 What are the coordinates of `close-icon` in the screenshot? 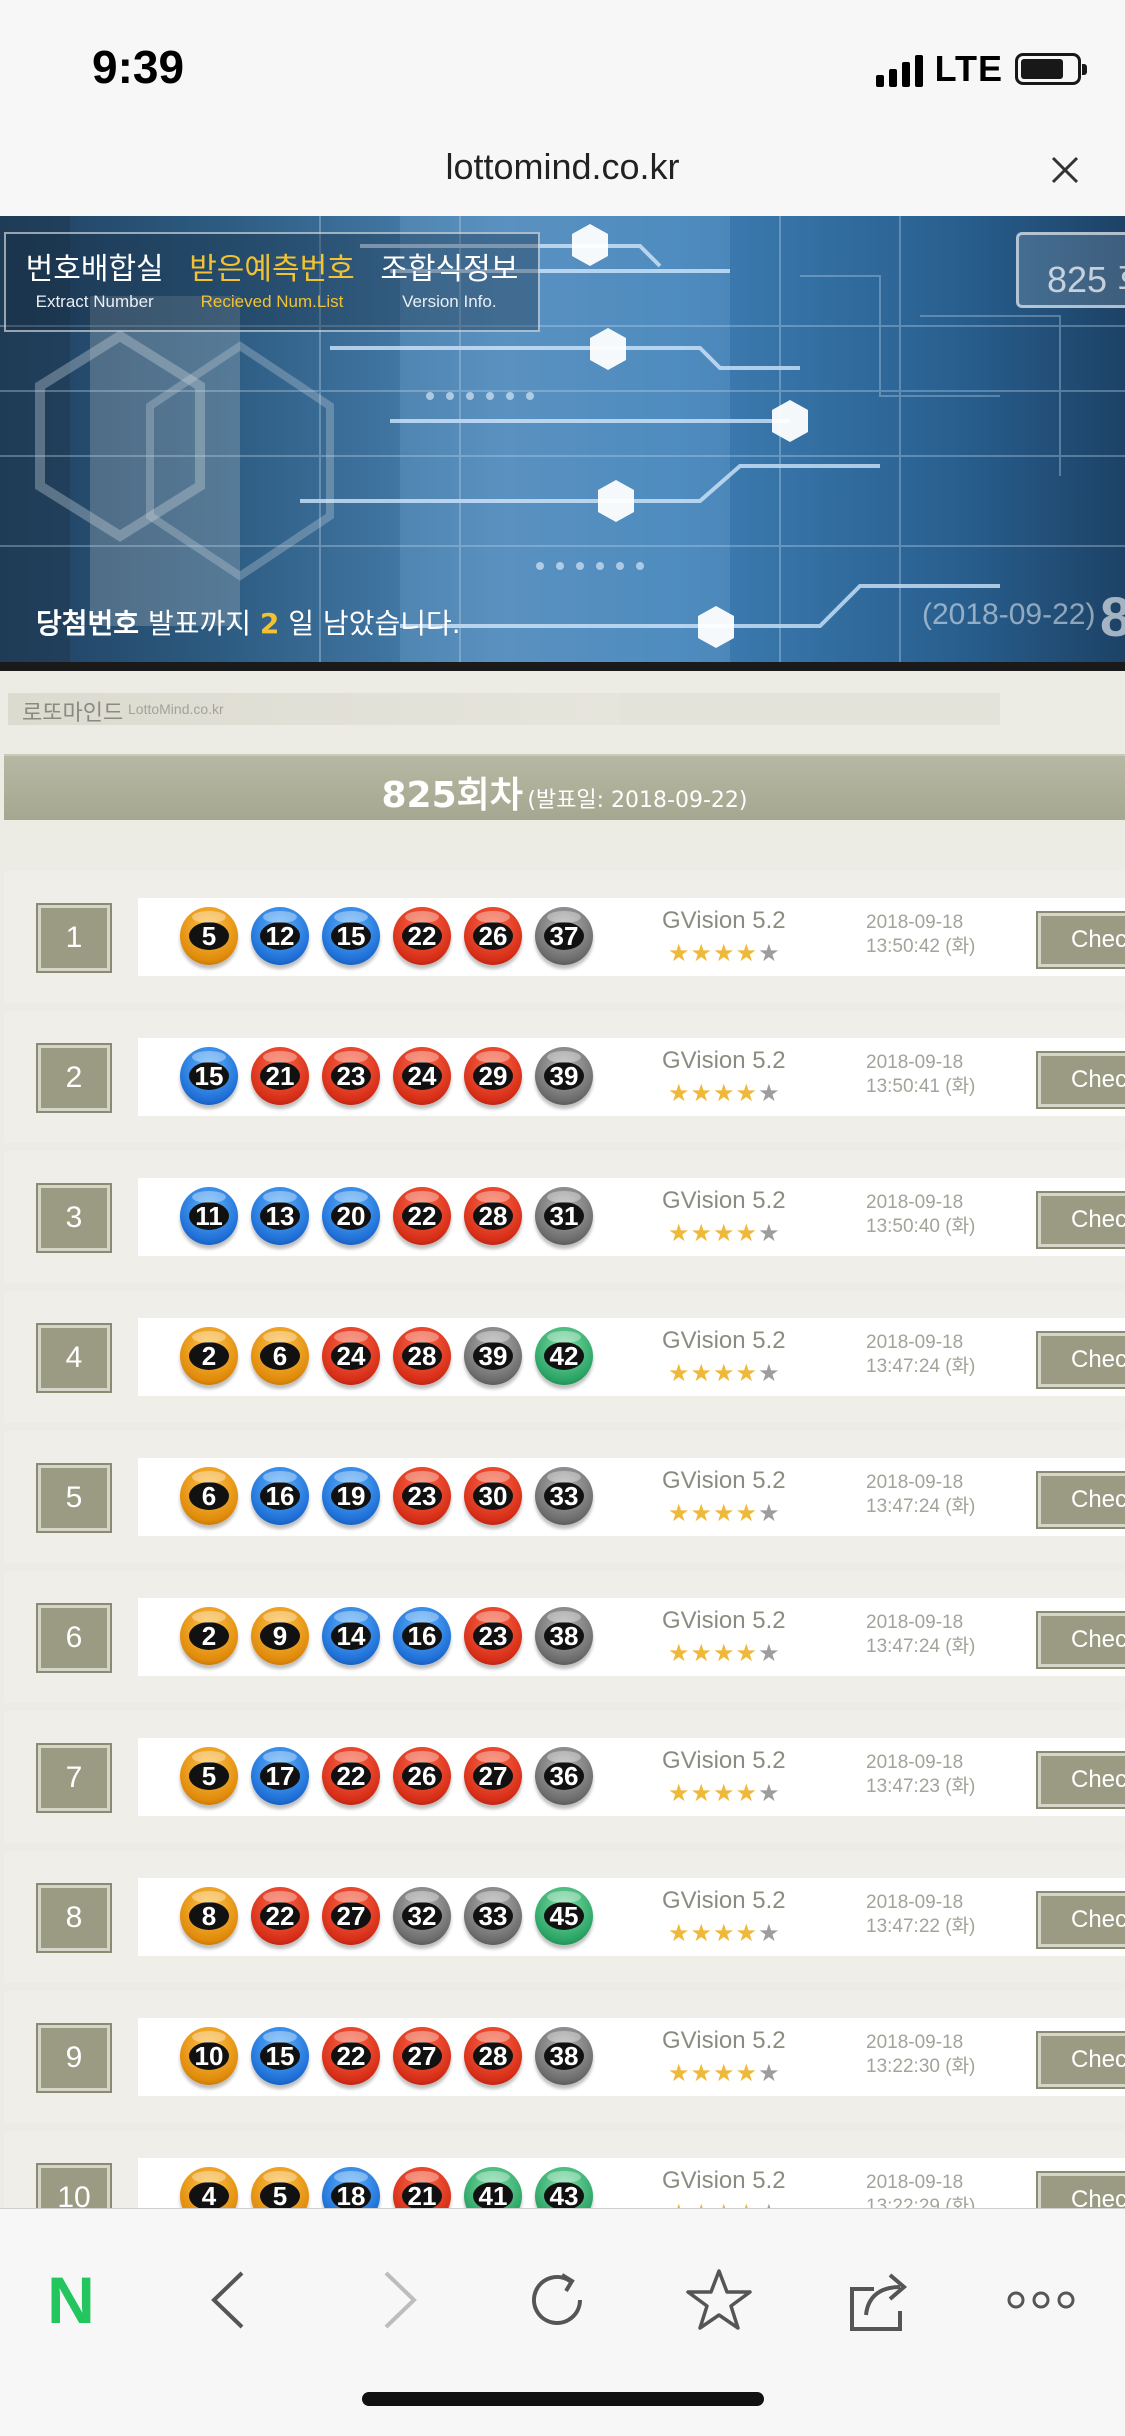 It's located at (1065, 170).